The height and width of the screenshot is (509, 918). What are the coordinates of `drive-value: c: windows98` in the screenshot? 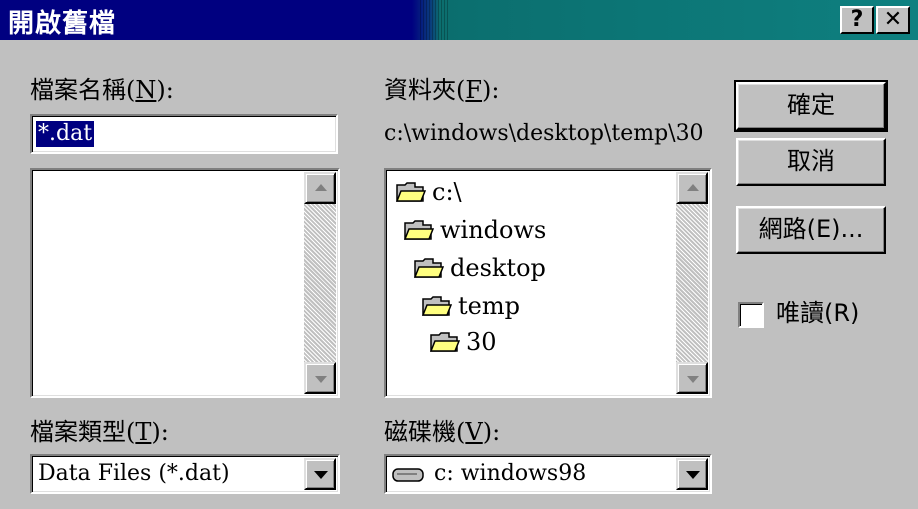 It's located at (510, 473).